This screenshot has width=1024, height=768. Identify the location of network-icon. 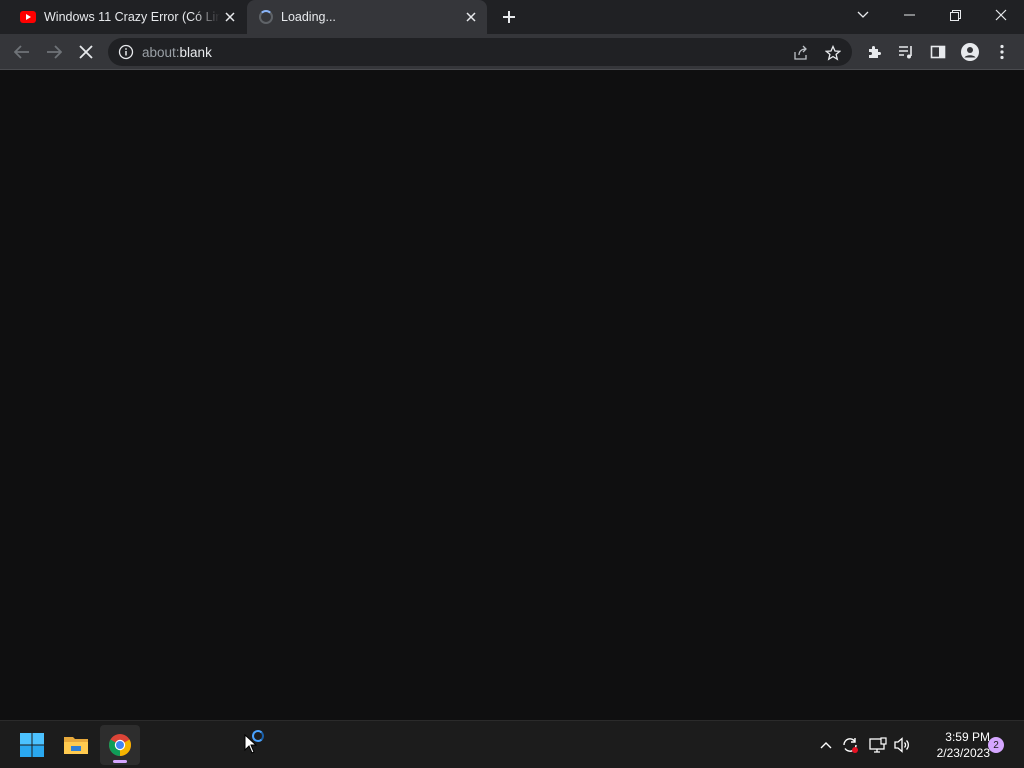
(878, 745).